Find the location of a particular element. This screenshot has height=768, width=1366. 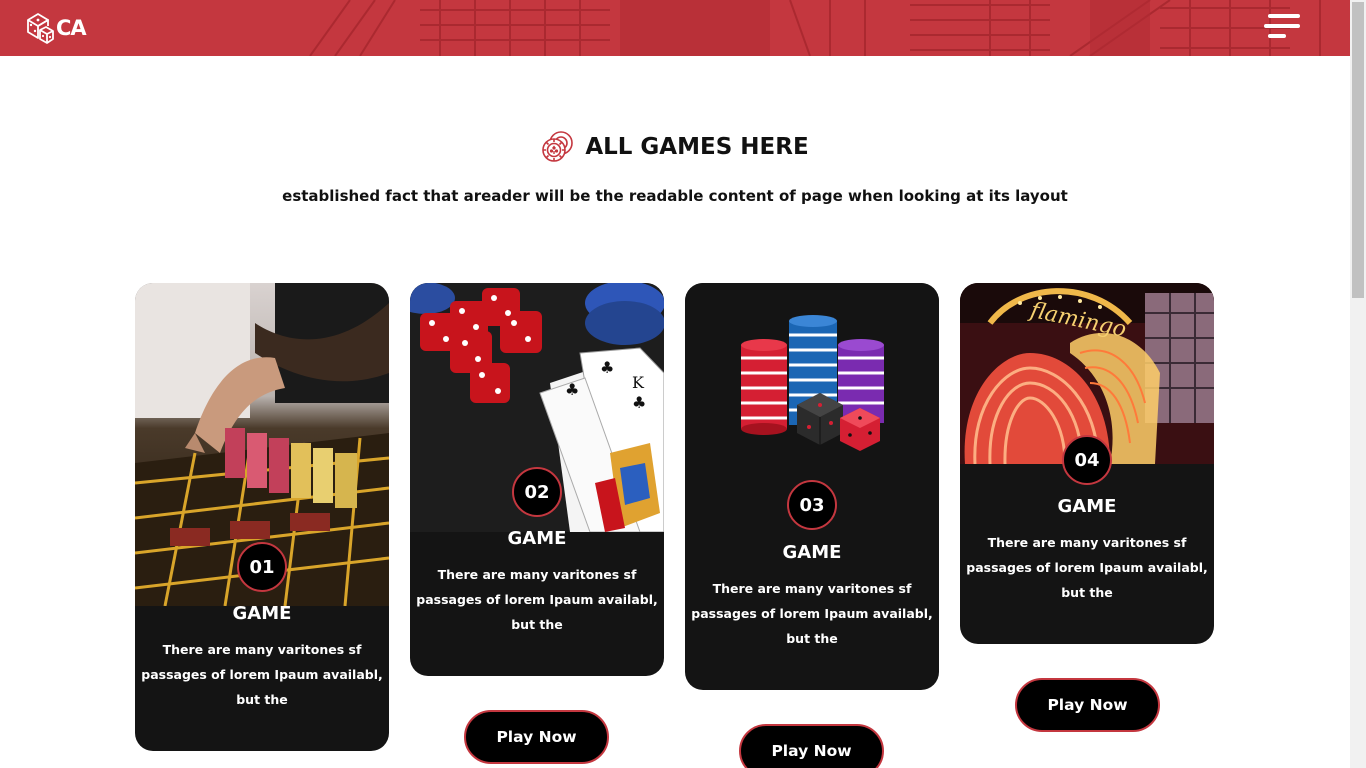

section-title: ALL GAMES HERE is located at coordinates (697, 147).